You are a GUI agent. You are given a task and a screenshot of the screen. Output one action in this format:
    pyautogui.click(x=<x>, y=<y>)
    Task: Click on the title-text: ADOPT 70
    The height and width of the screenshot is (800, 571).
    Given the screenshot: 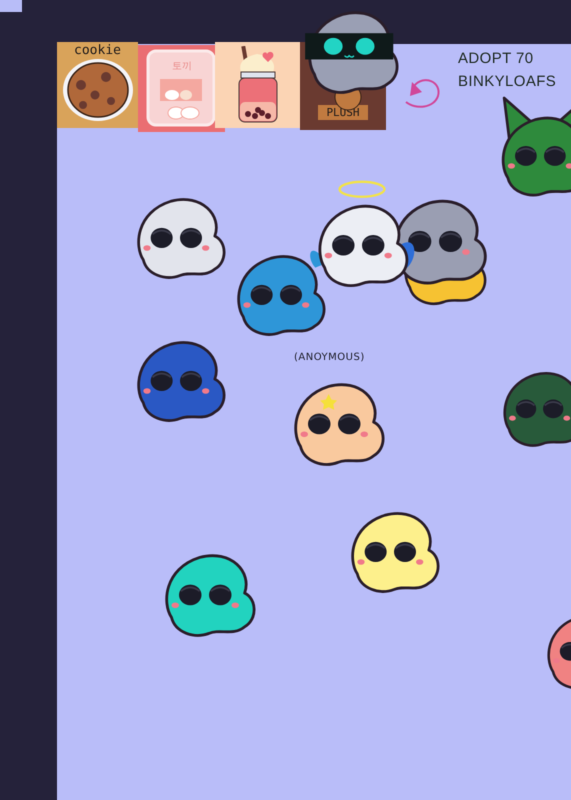 What is the action you would take?
    pyautogui.click(x=496, y=58)
    